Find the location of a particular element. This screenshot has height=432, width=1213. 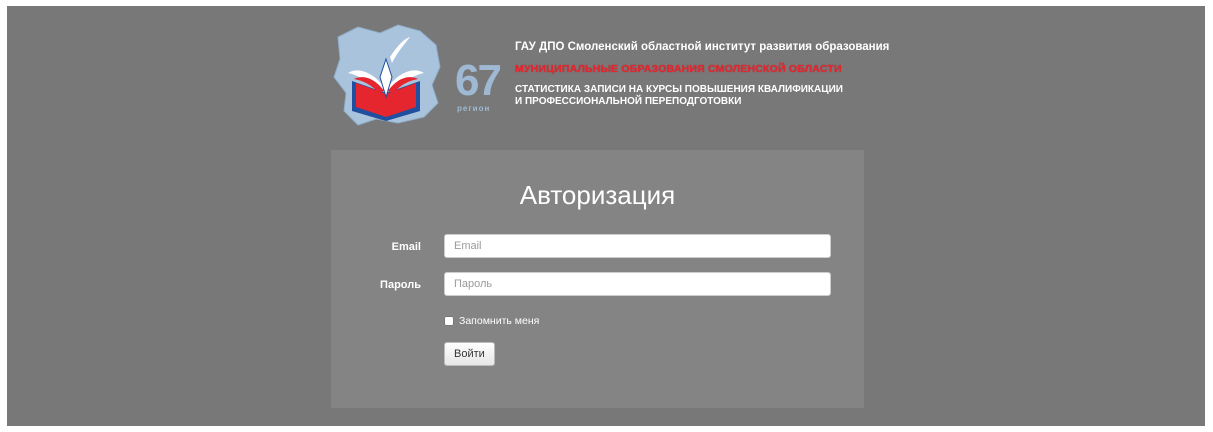

login-button: Войти is located at coordinates (469, 354).